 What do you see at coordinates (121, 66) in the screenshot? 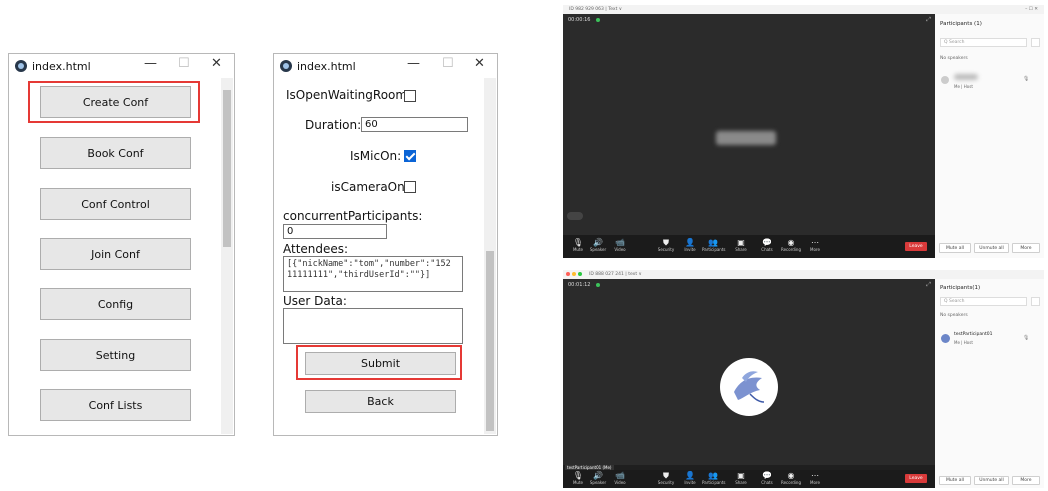
I see `window-titlebar: index.html — ☐ ✕` at bounding box center [121, 66].